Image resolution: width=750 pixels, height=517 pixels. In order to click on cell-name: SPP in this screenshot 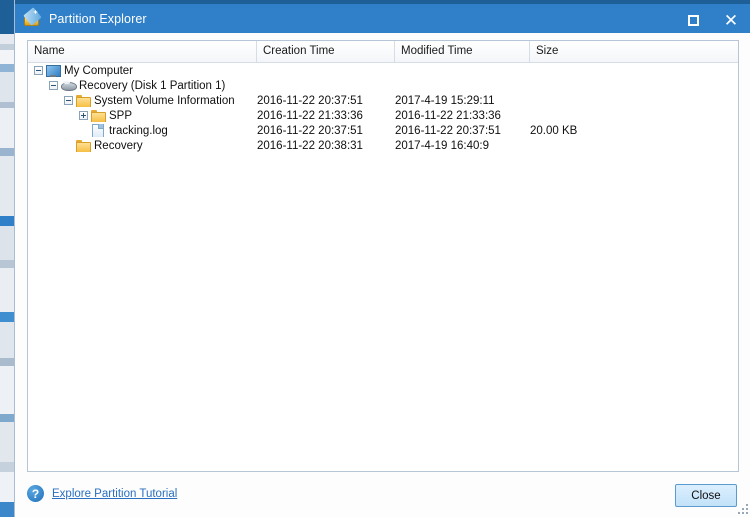, I will do `click(142, 115)`.